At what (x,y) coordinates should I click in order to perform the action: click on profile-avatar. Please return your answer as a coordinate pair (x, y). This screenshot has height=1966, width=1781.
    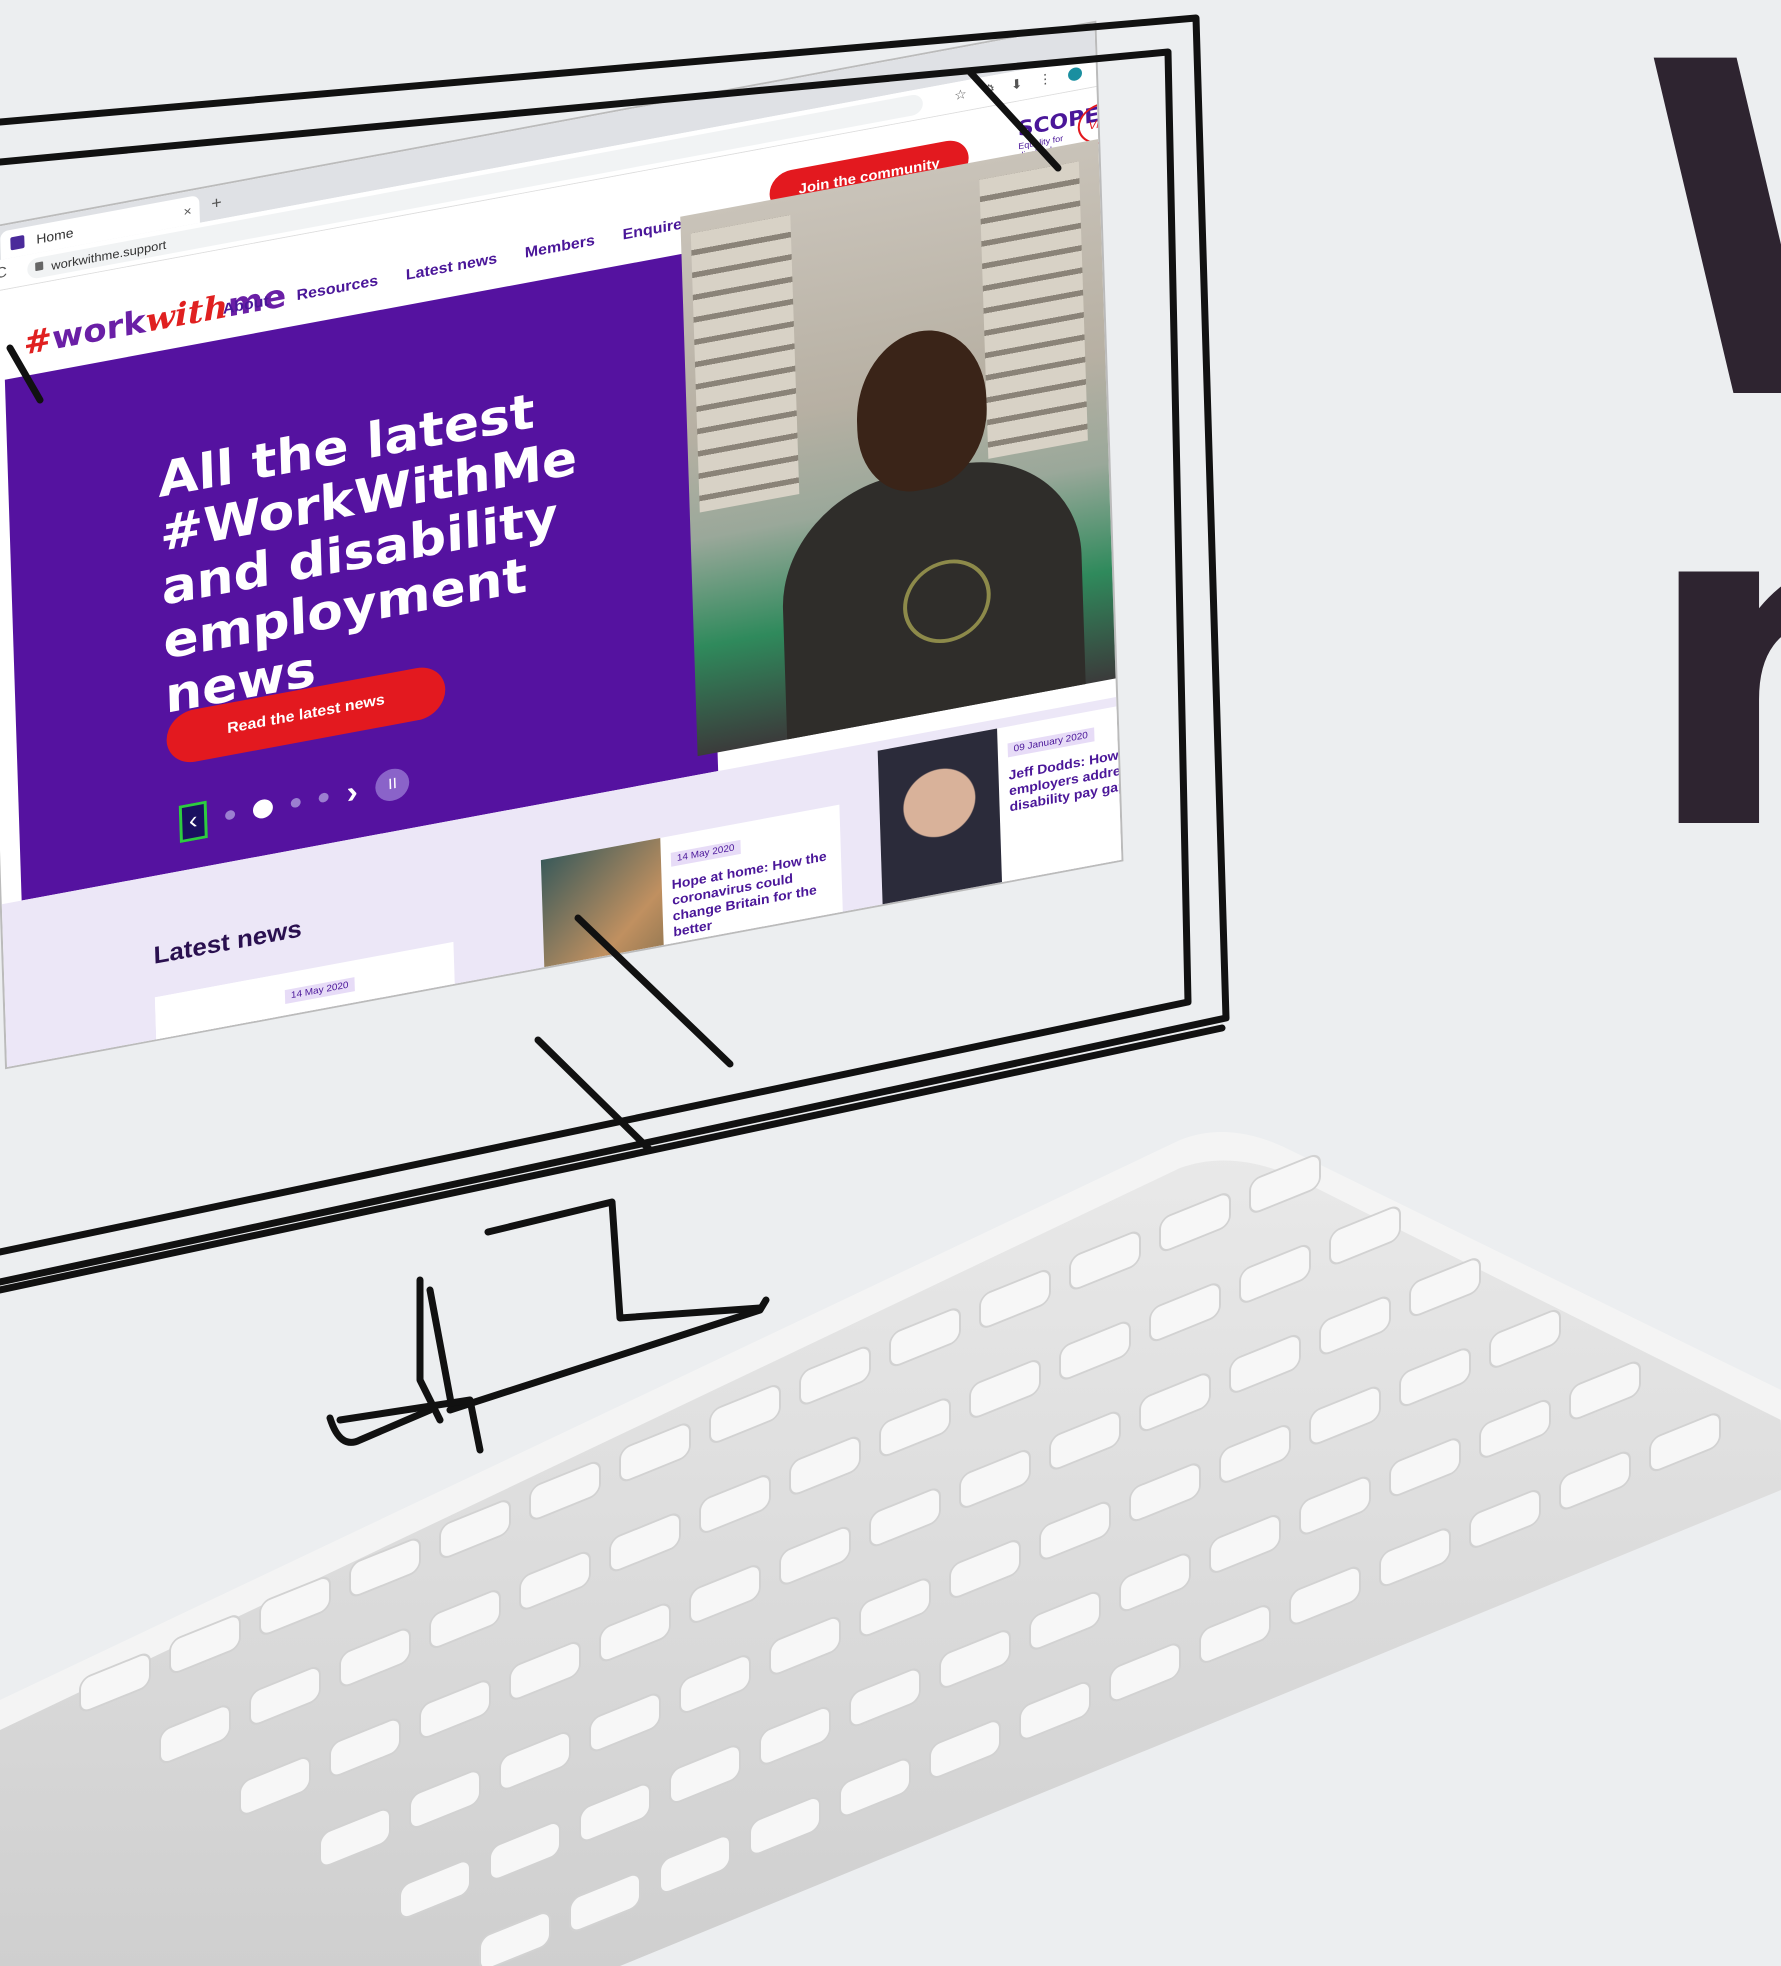
    Looking at the image, I should click on (1075, 74).